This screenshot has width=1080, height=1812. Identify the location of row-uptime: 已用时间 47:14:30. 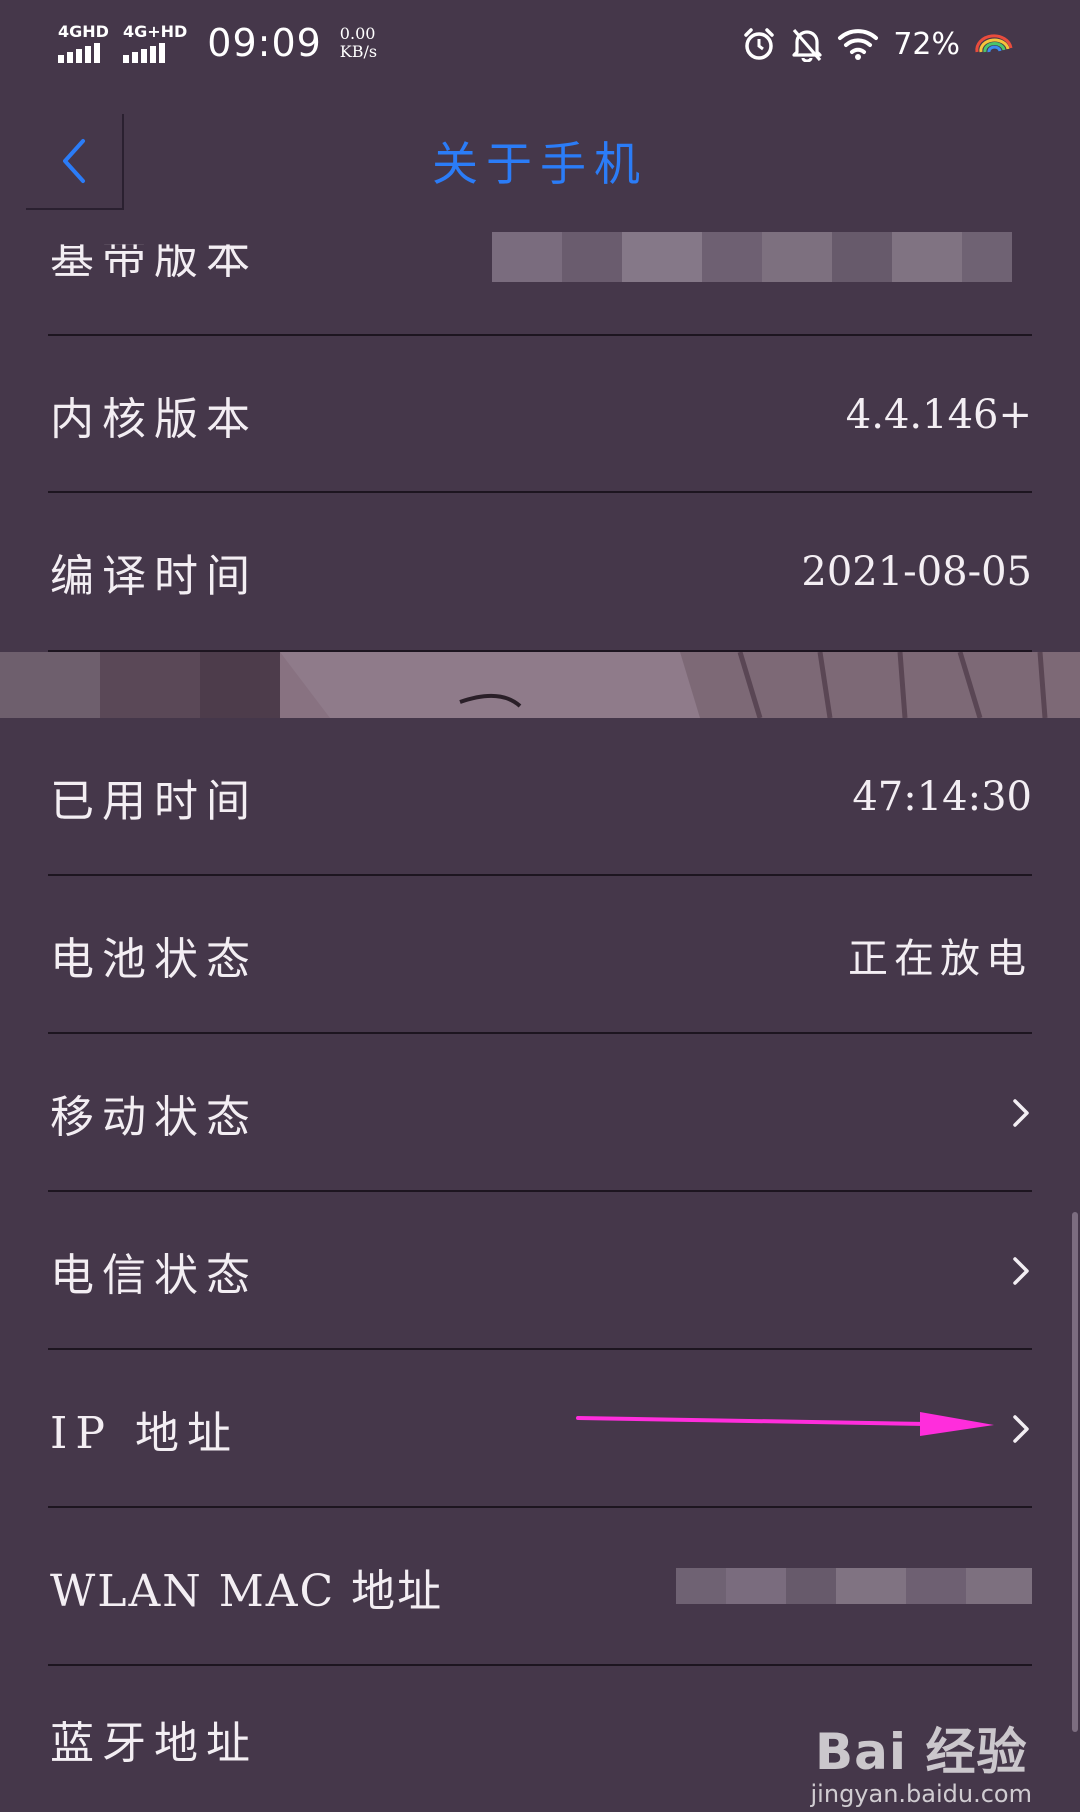
(540, 797).